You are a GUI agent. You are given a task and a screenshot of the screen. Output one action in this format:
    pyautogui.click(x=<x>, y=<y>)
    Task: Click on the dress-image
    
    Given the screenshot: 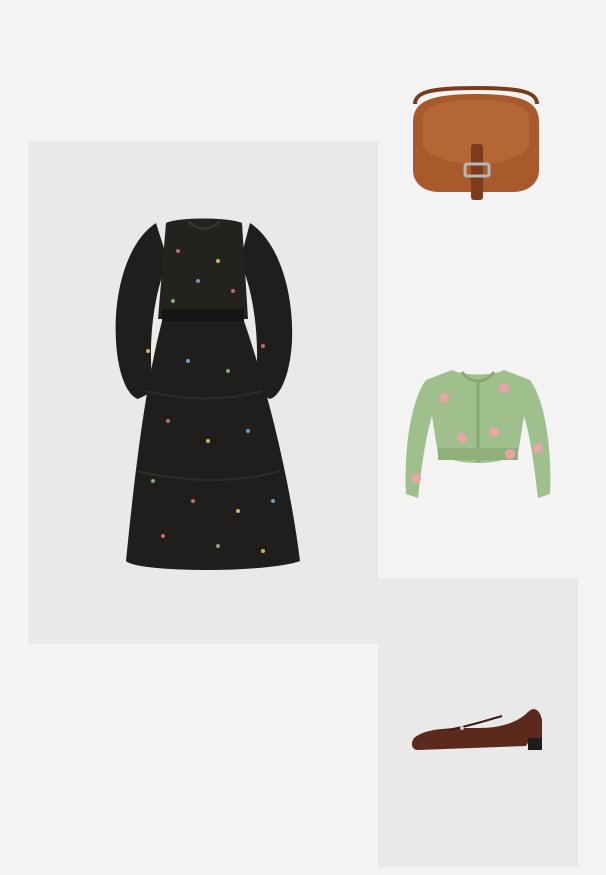 What is the action you would take?
    pyautogui.click(x=207, y=394)
    